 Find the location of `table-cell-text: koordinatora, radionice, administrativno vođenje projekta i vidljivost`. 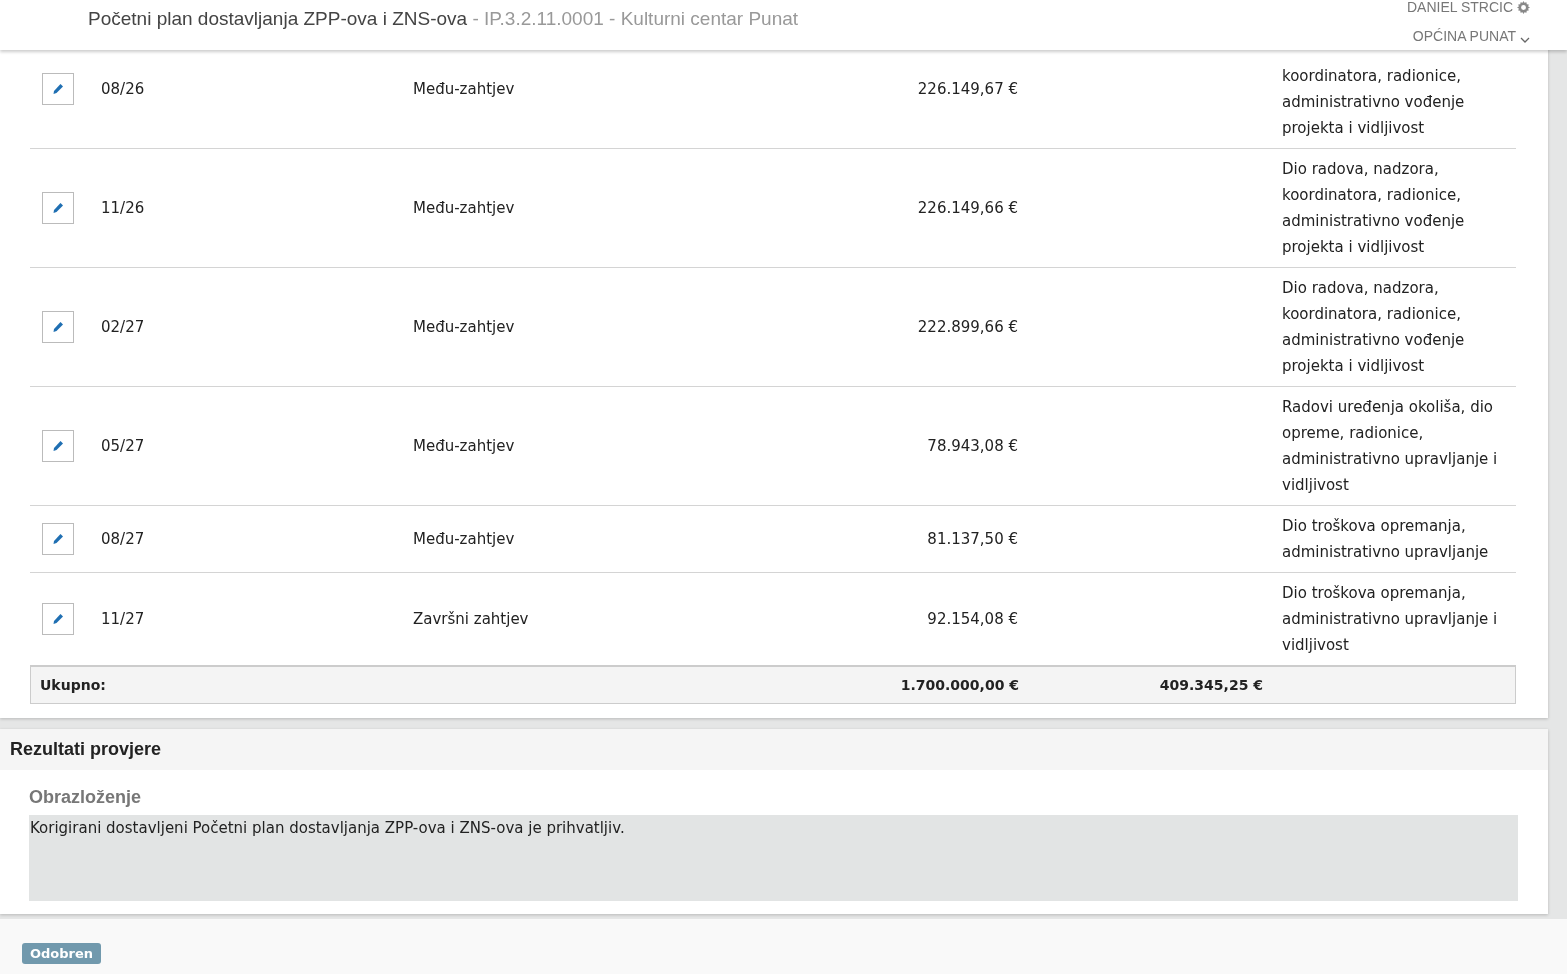

table-cell-text: koordinatora, radionice, administrativno vođenje projekta i vidljivost is located at coordinates (1374, 102).